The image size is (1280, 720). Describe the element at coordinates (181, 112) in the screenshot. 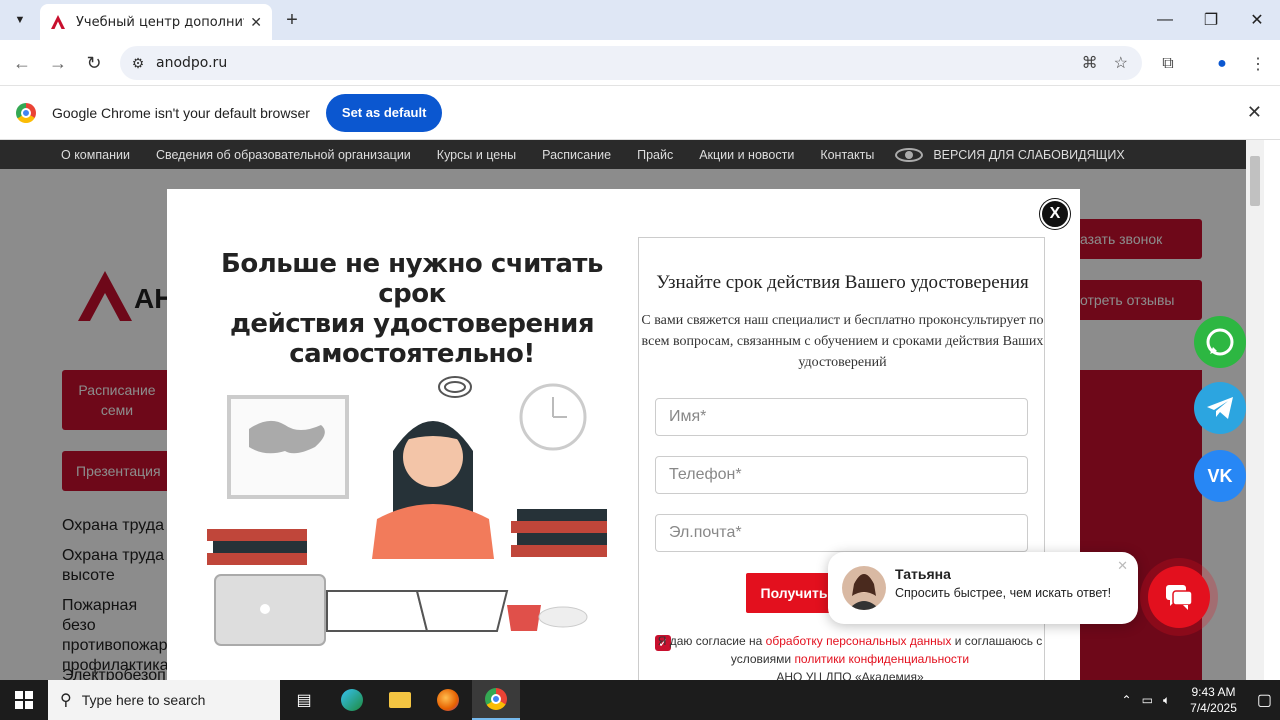

I see `infobar-message: Google Chrome isn't your default browser` at that location.